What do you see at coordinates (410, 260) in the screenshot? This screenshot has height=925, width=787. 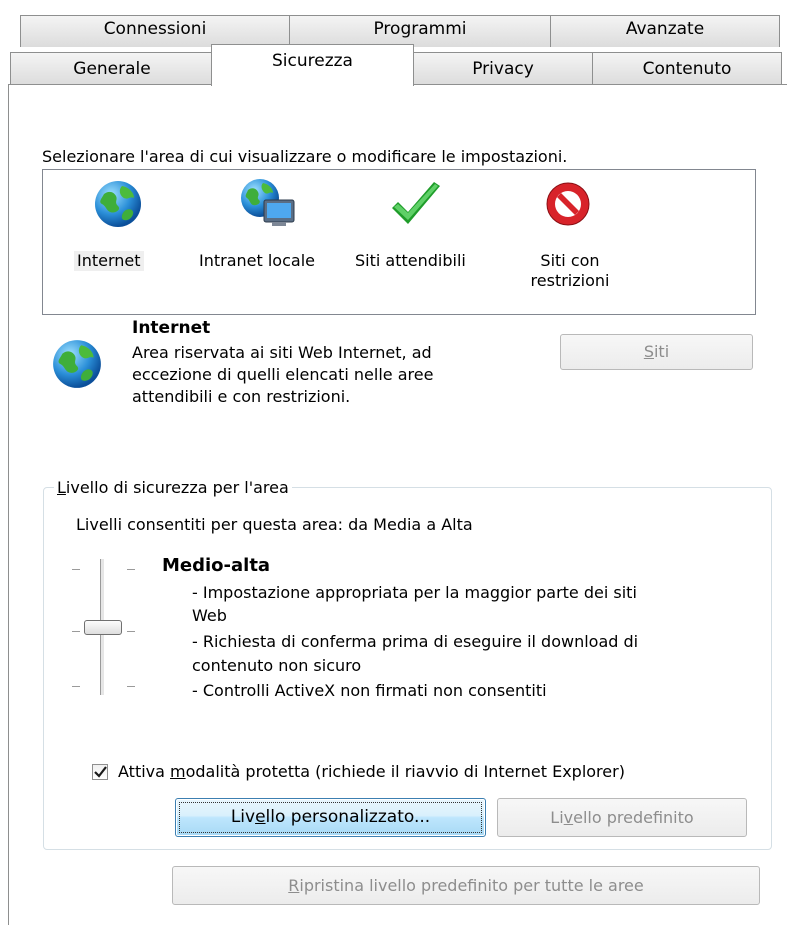 I see `zone-label: Siti attendibili` at bounding box center [410, 260].